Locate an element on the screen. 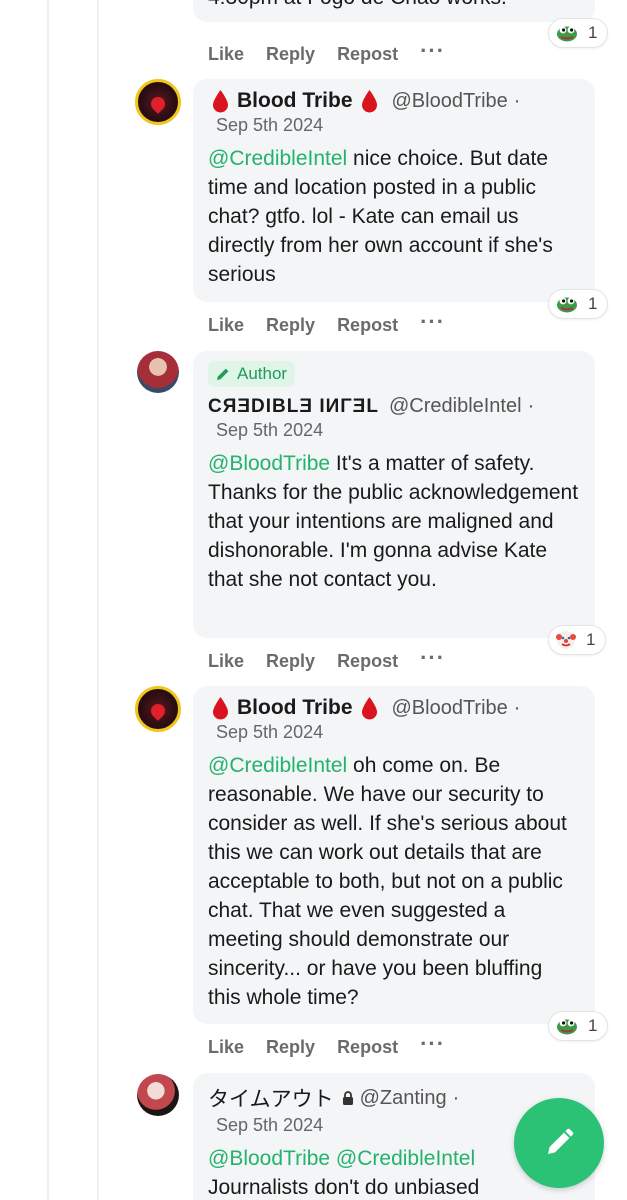 This screenshot has width=627, height=1200. mention-link: @BloodTribe is located at coordinates (269, 463).